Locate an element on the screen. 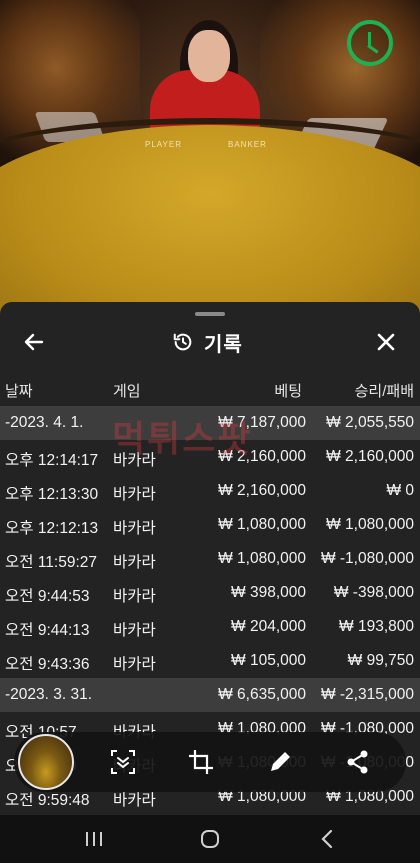 This screenshot has height=863, width=420. system-nav-bar is located at coordinates (210, 839).